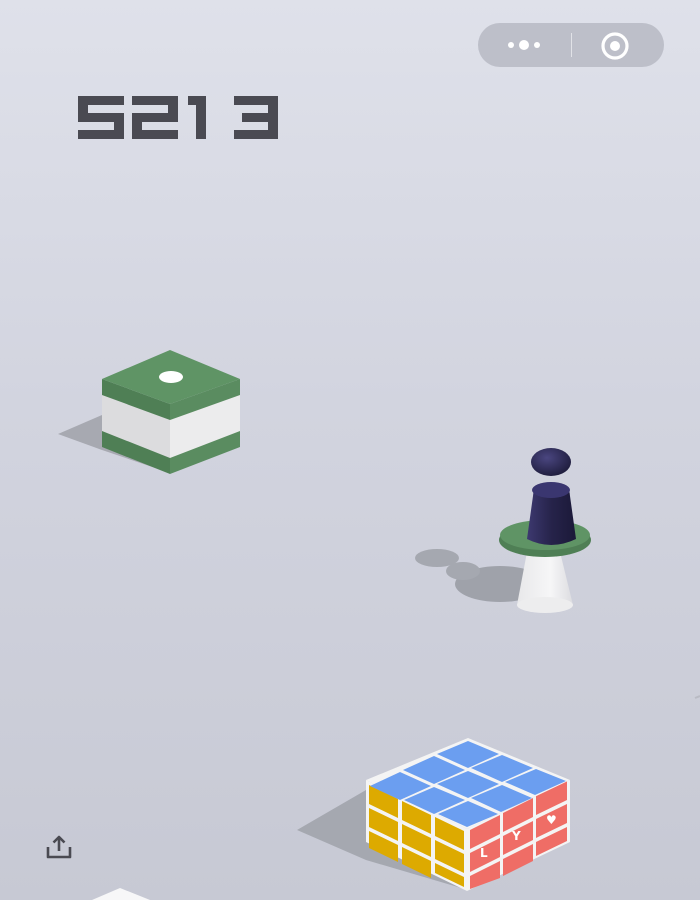 This screenshot has height=900, width=700. Describe the element at coordinates (545, 605) in the screenshot. I see `pedestal-base-ellipse` at that location.